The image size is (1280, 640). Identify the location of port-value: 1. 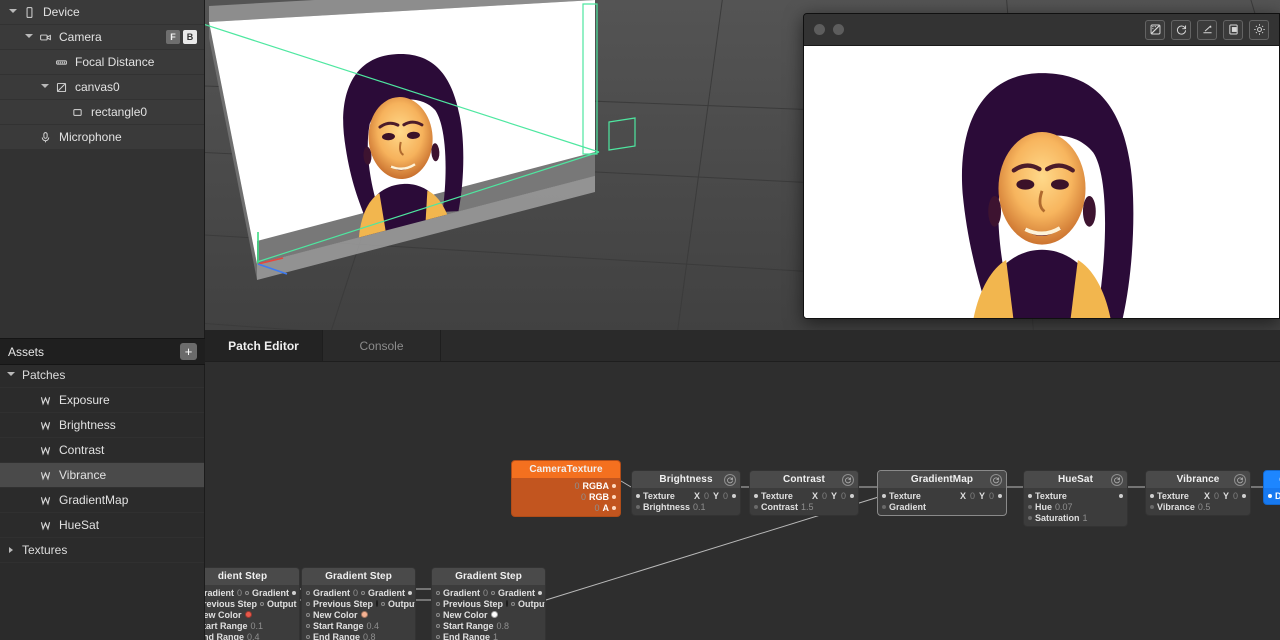
(495, 636).